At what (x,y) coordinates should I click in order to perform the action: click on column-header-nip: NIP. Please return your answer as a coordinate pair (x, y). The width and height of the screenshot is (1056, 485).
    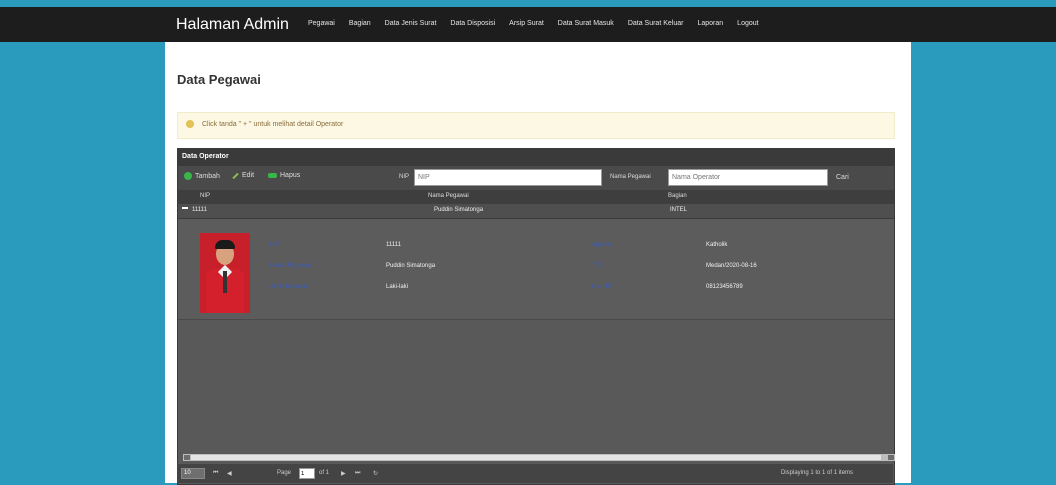
    Looking at the image, I should click on (205, 196).